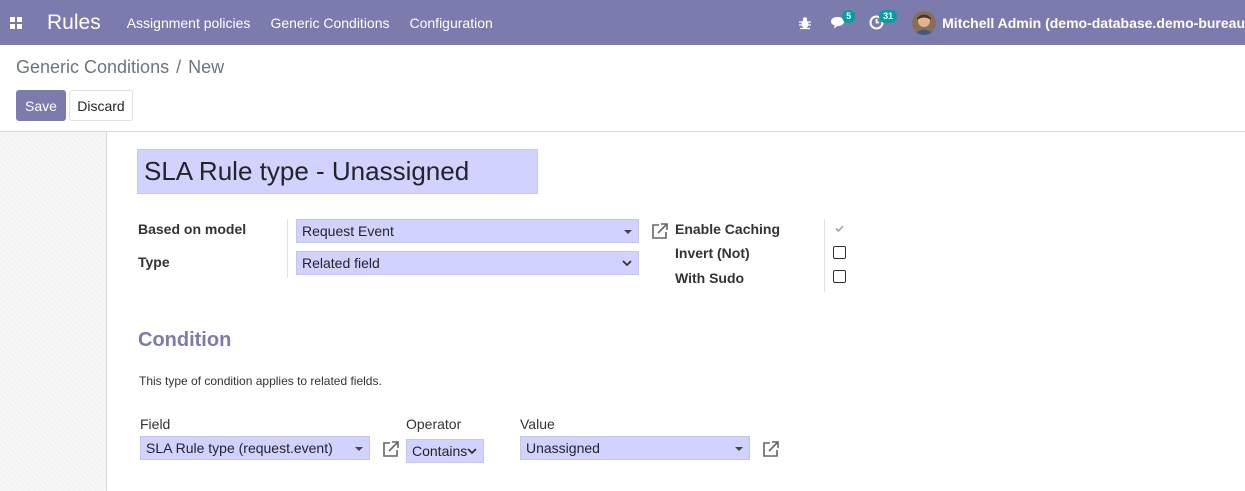 Image resolution: width=1245 pixels, height=491 pixels. Describe the element at coordinates (710, 278) in the screenshot. I see `with-sudo-label: With Sudo` at that location.